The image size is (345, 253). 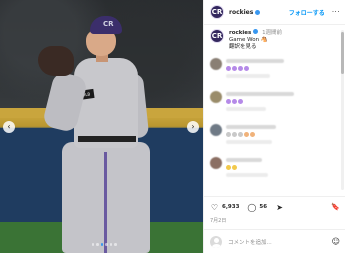 I want to click on viewer-avatar-icon, so click(x=216, y=241).